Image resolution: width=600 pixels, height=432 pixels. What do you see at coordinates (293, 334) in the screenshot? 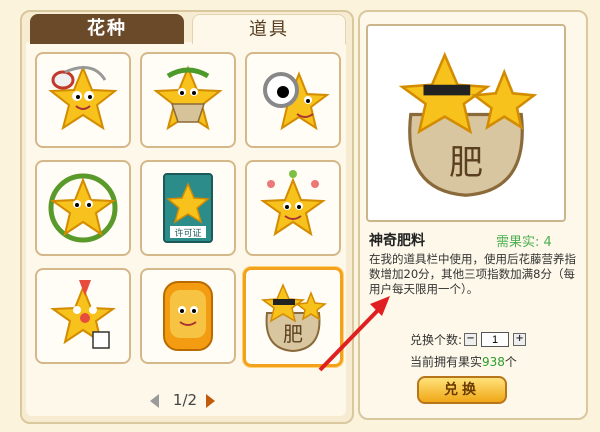
I see `bag-label: 肥` at bounding box center [293, 334].